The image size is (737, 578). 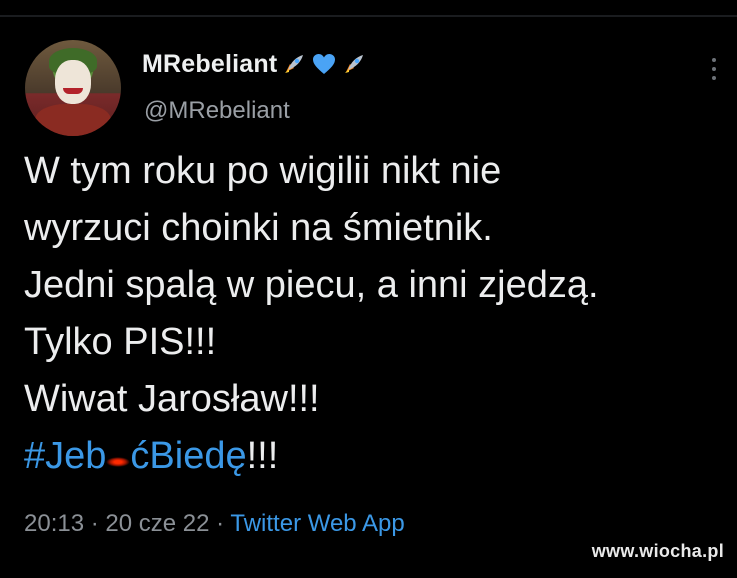 What do you see at coordinates (73, 91) in the screenshot?
I see `avatar-smile` at bounding box center [73, 91].